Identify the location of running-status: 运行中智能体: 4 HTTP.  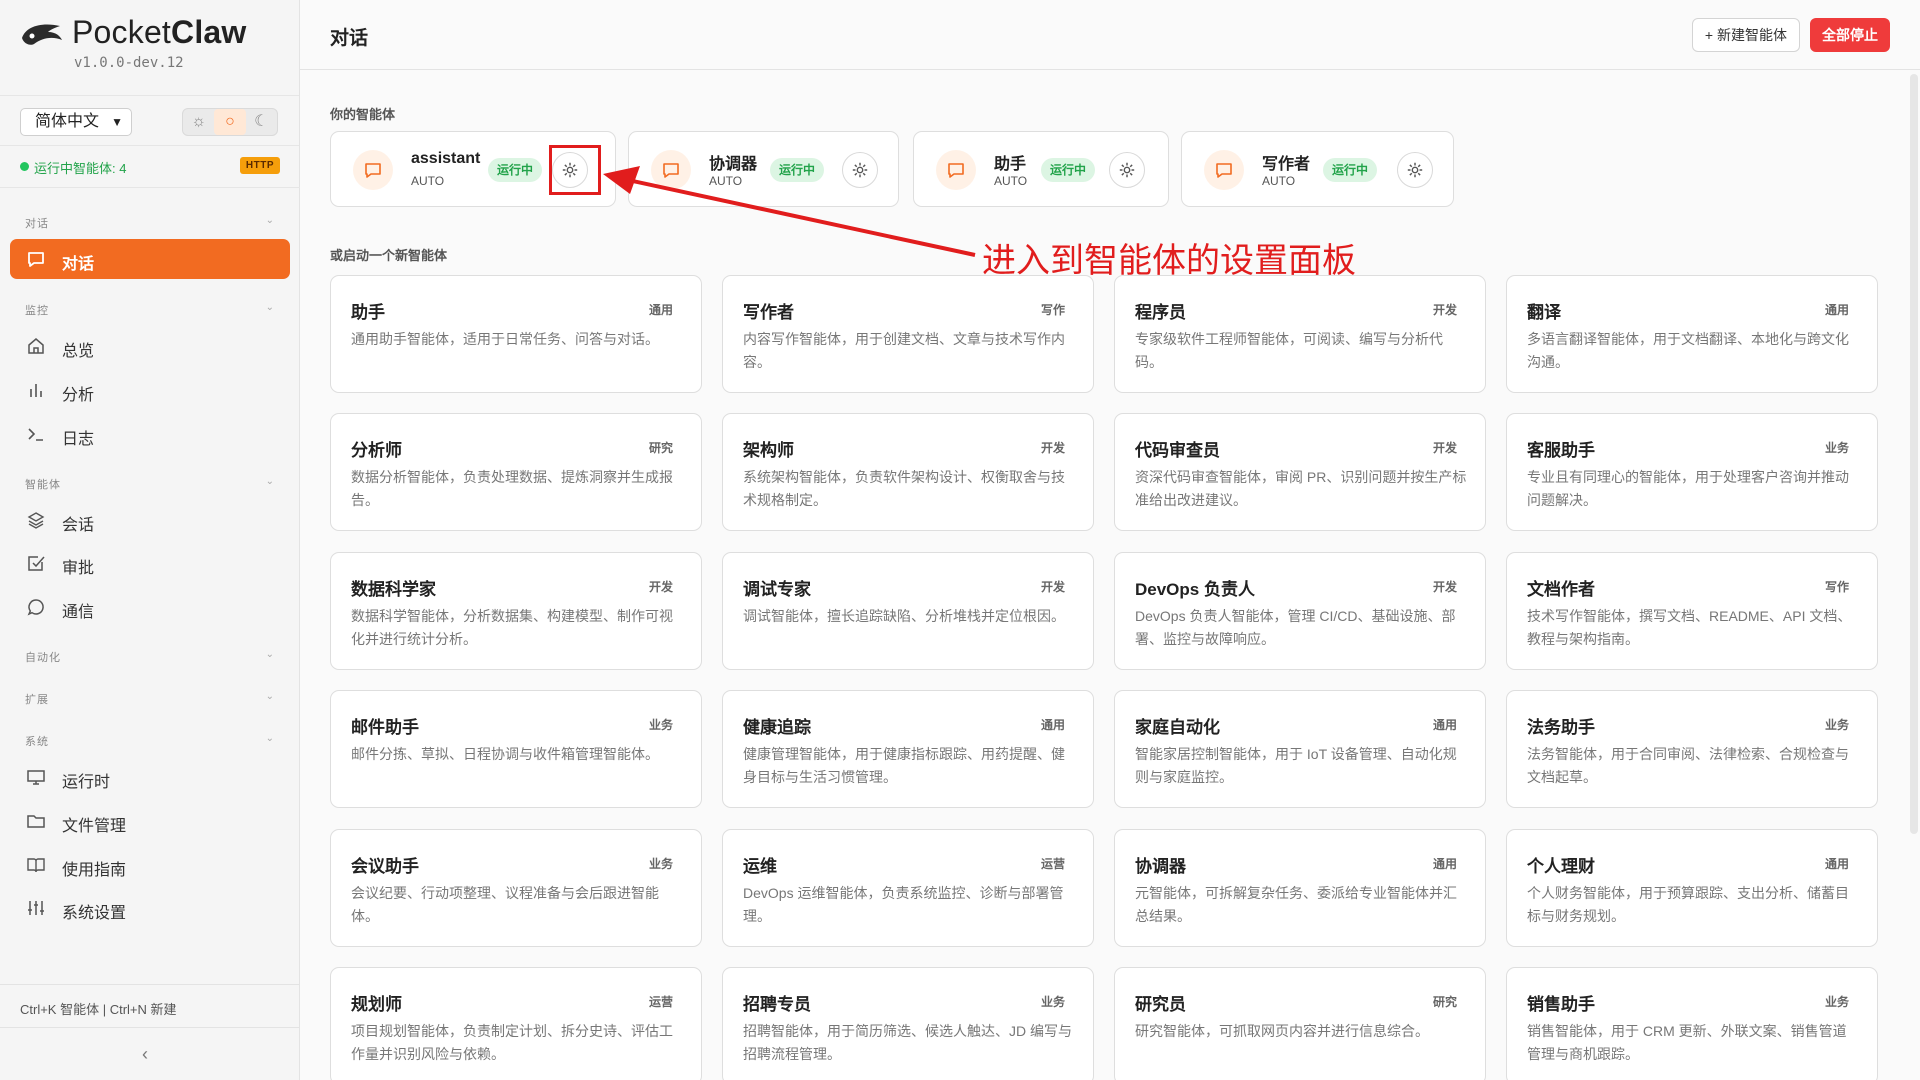
(150, 167).